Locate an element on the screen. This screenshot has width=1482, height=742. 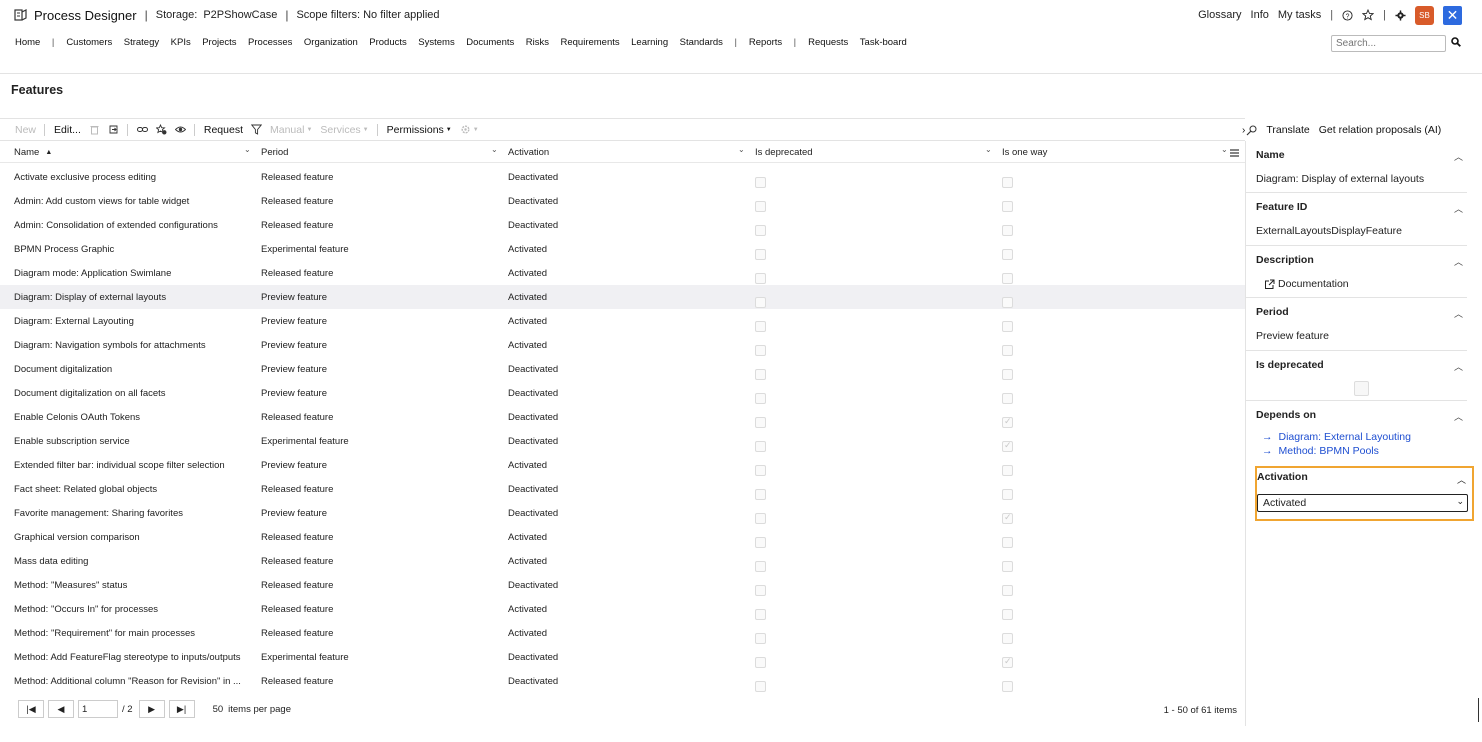
nav-risks: Risks is located at coordinates (537, 42).